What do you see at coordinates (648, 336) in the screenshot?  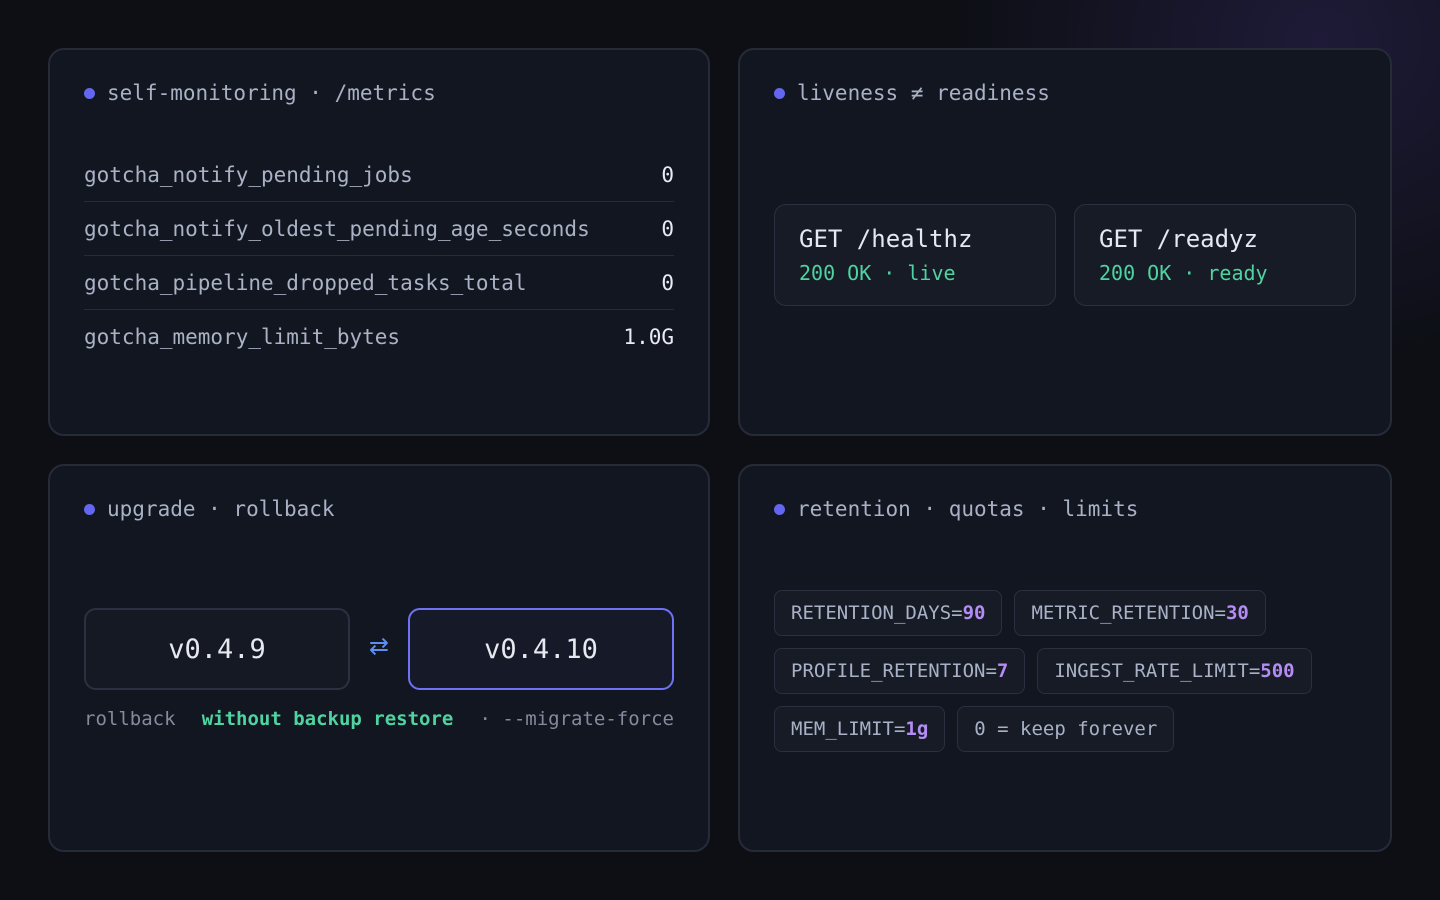 I see `metric-value: 1.0G` at bounding box center [648, 336].